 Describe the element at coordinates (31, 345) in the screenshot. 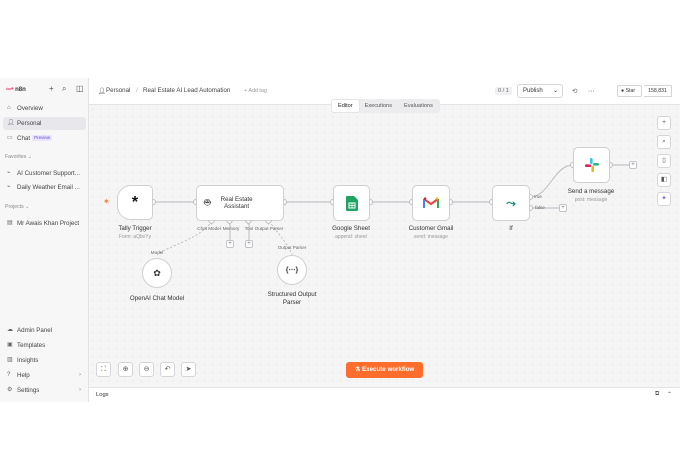

I see `sidebar-item-label: Templates` at that location.